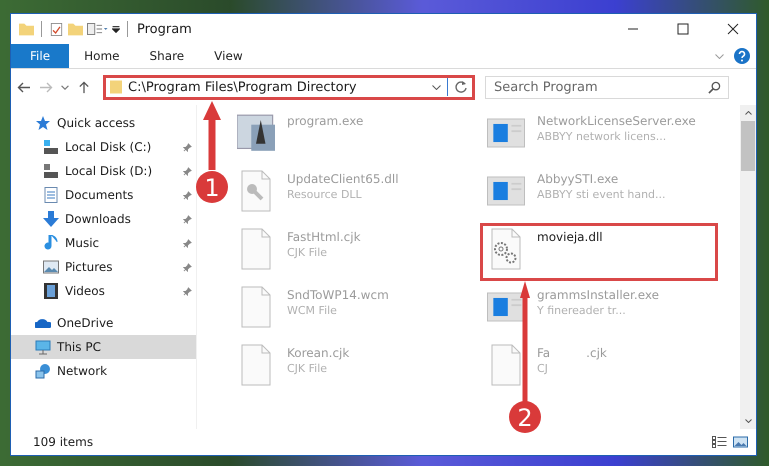 The width and height of the screenshot is (769, 466). I want to click on file-type: Resource DLL, so click(325, 194).